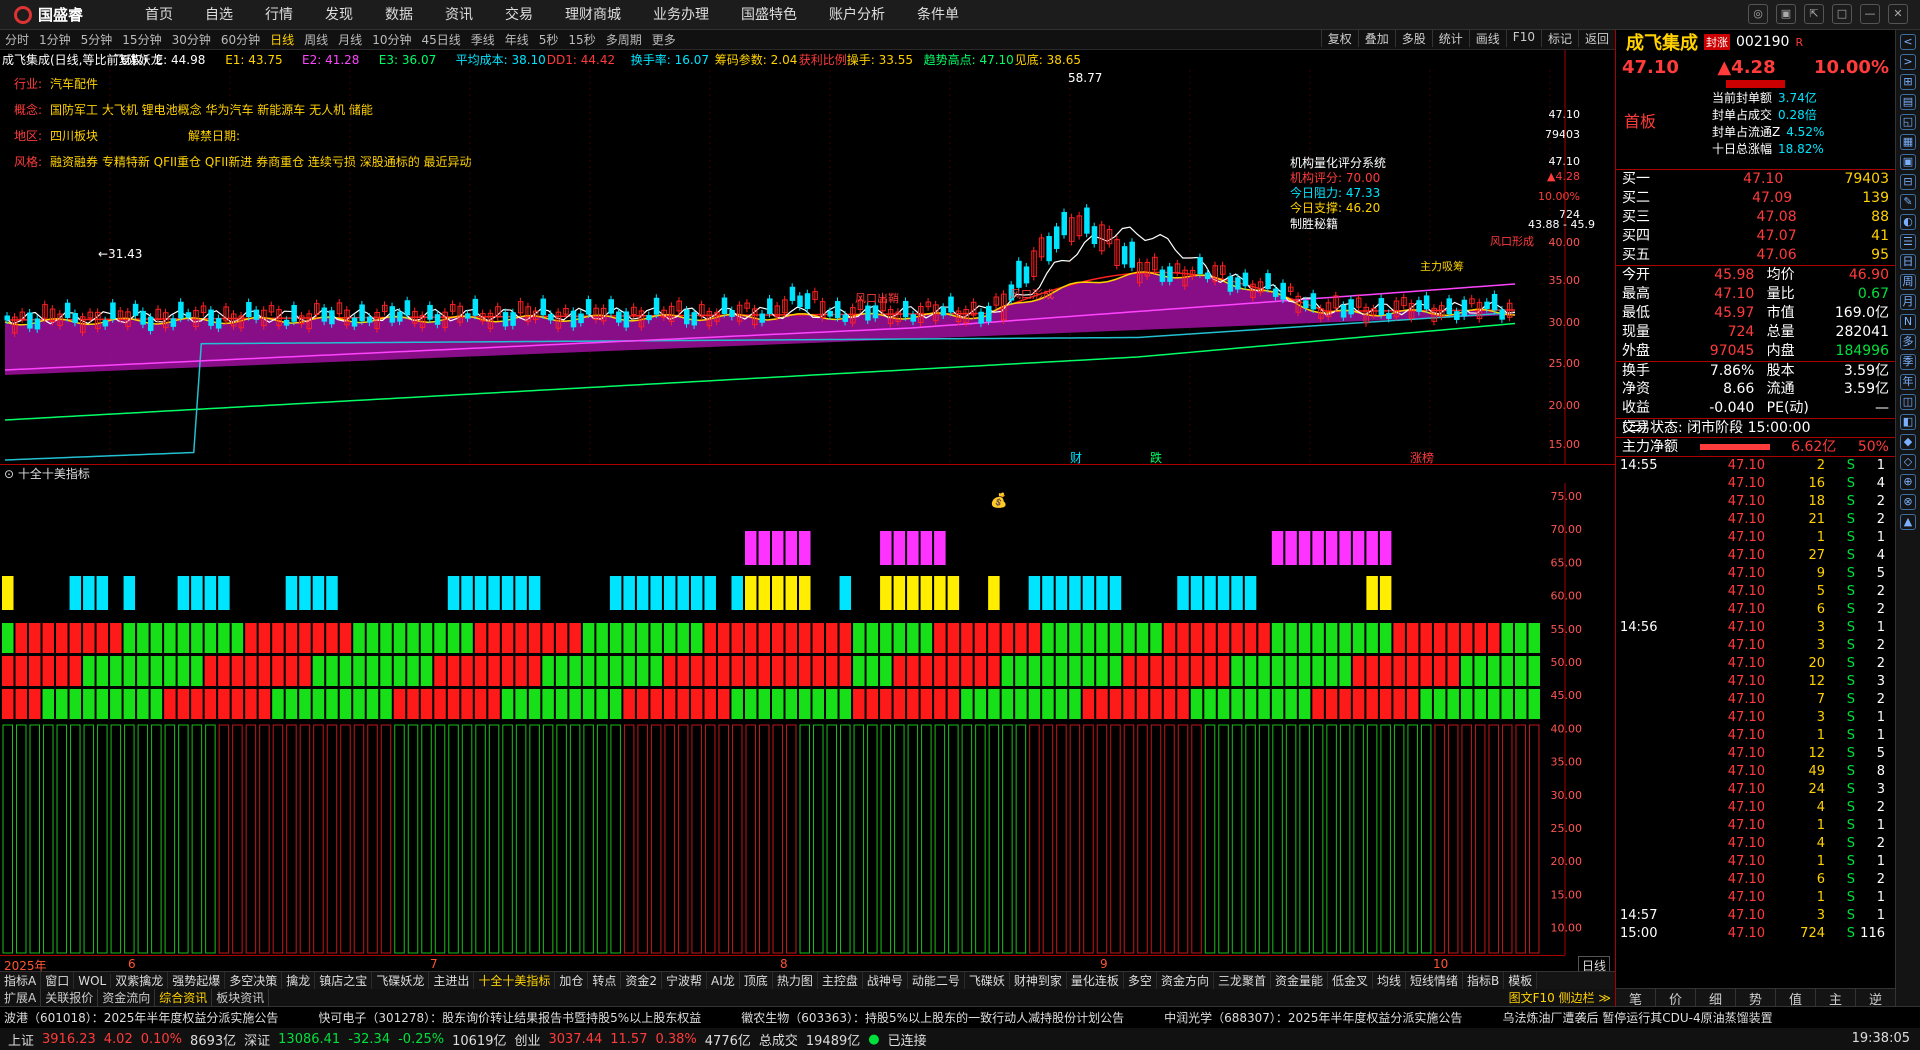  What do you see at coordinates (1756, 998) in the screenshot?
I see `tick-tab-3: 势` at bounding box center [1756, 998].